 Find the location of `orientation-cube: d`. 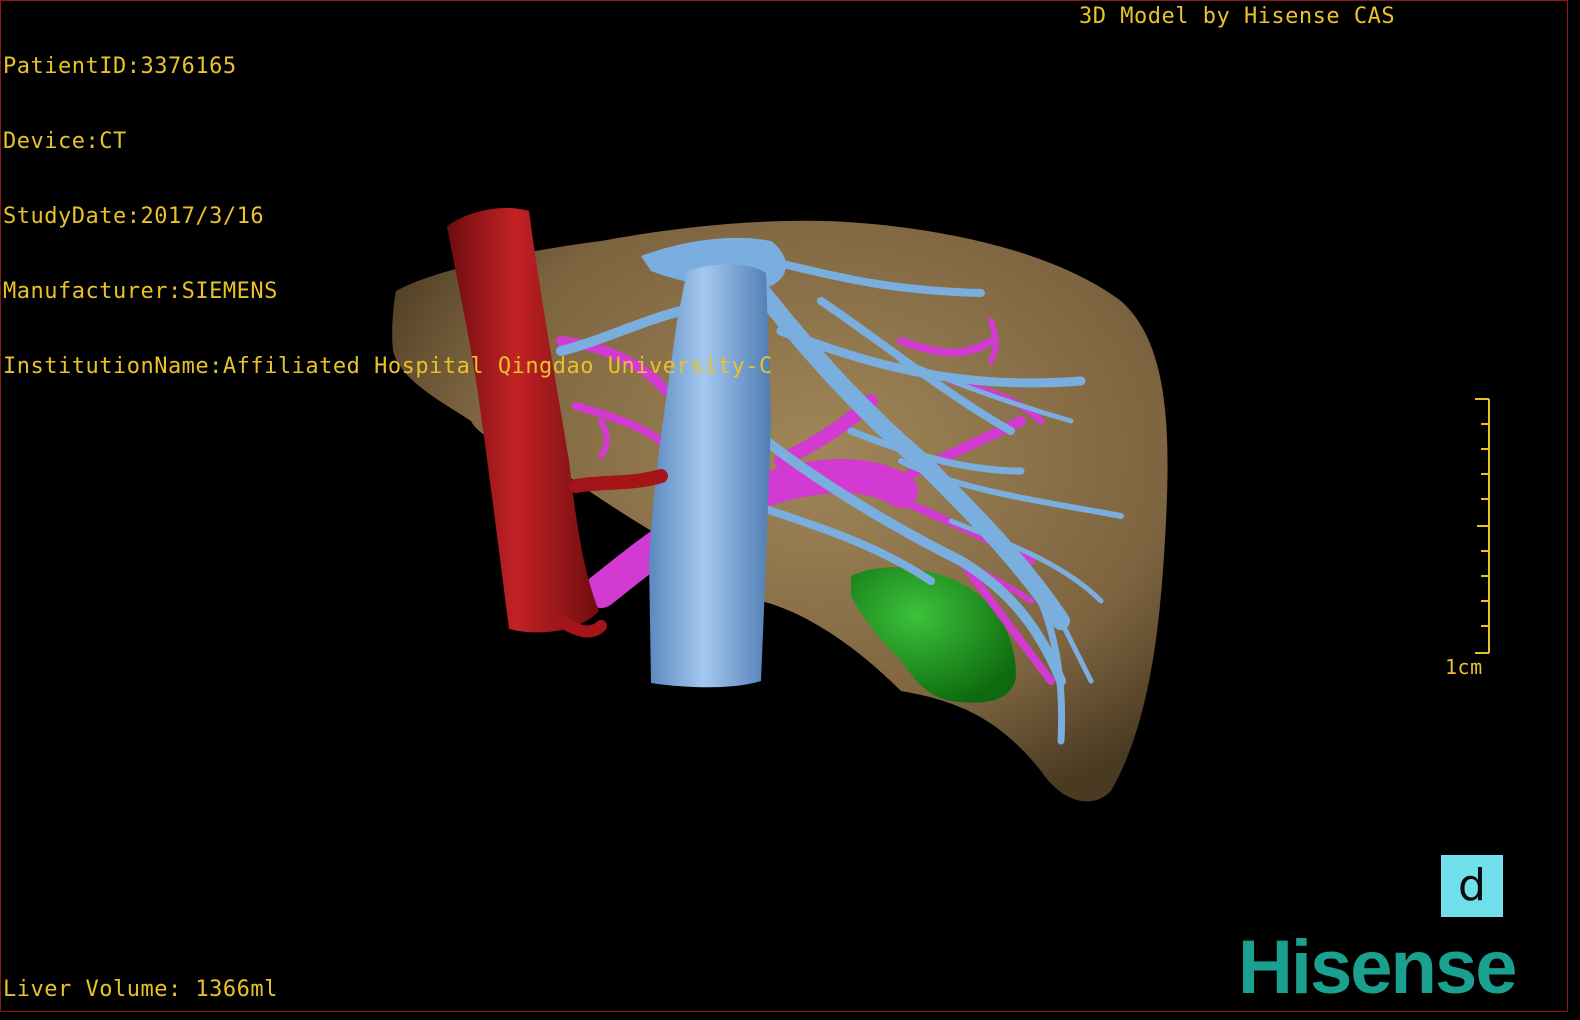

orientation-cube: d is located at coordinates (1472, 886).